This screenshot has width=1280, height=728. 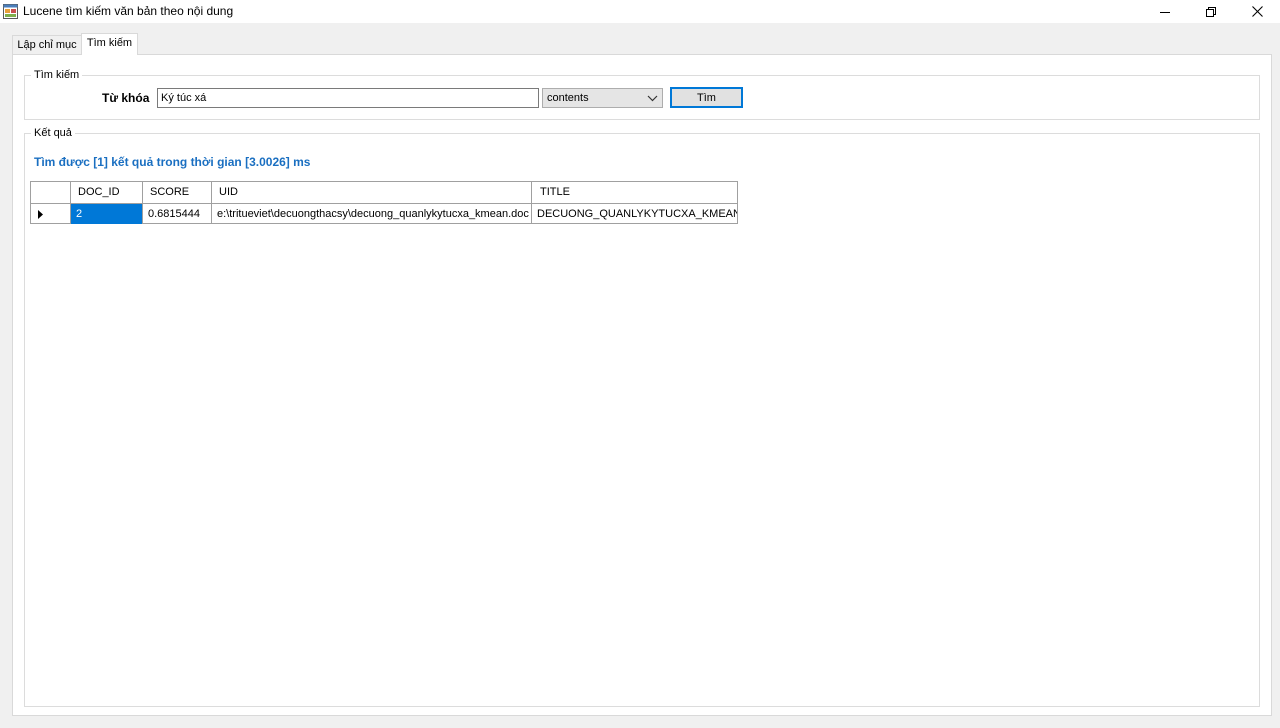 What do you see at coordinates (51, 192) in the screenshot?
I see `row-header-corner` at bounding box center [51, 192].